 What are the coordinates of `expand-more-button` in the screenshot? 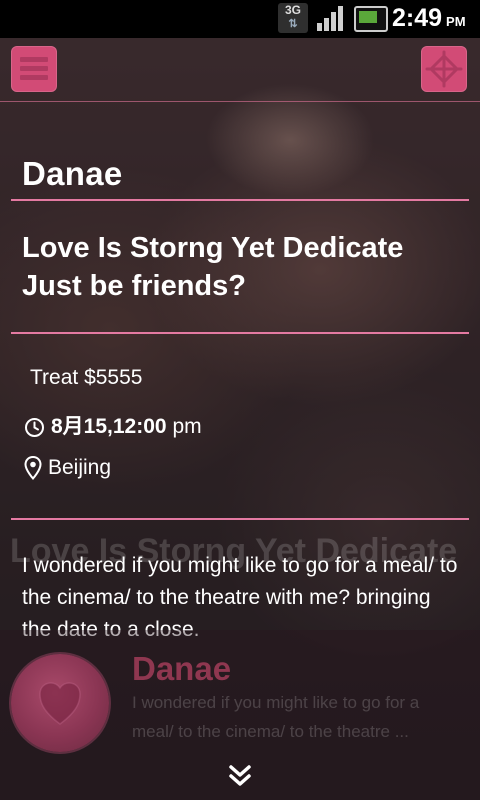 It's located at (240, 776).